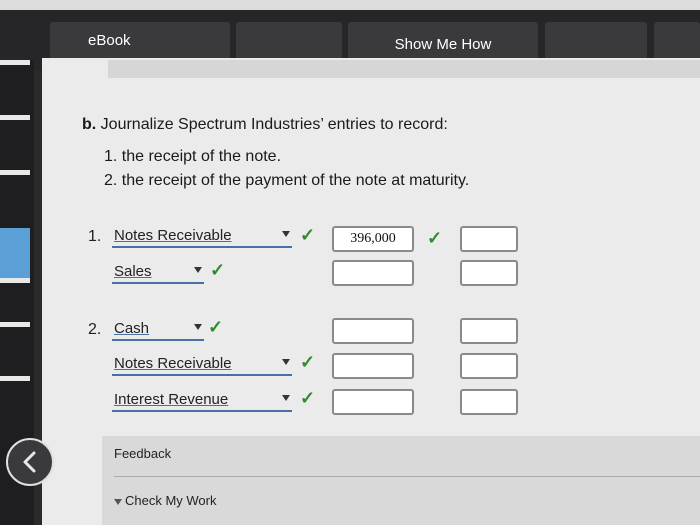  I want to click on check-my-work-toggle: Check My Work, so click(165, 500).